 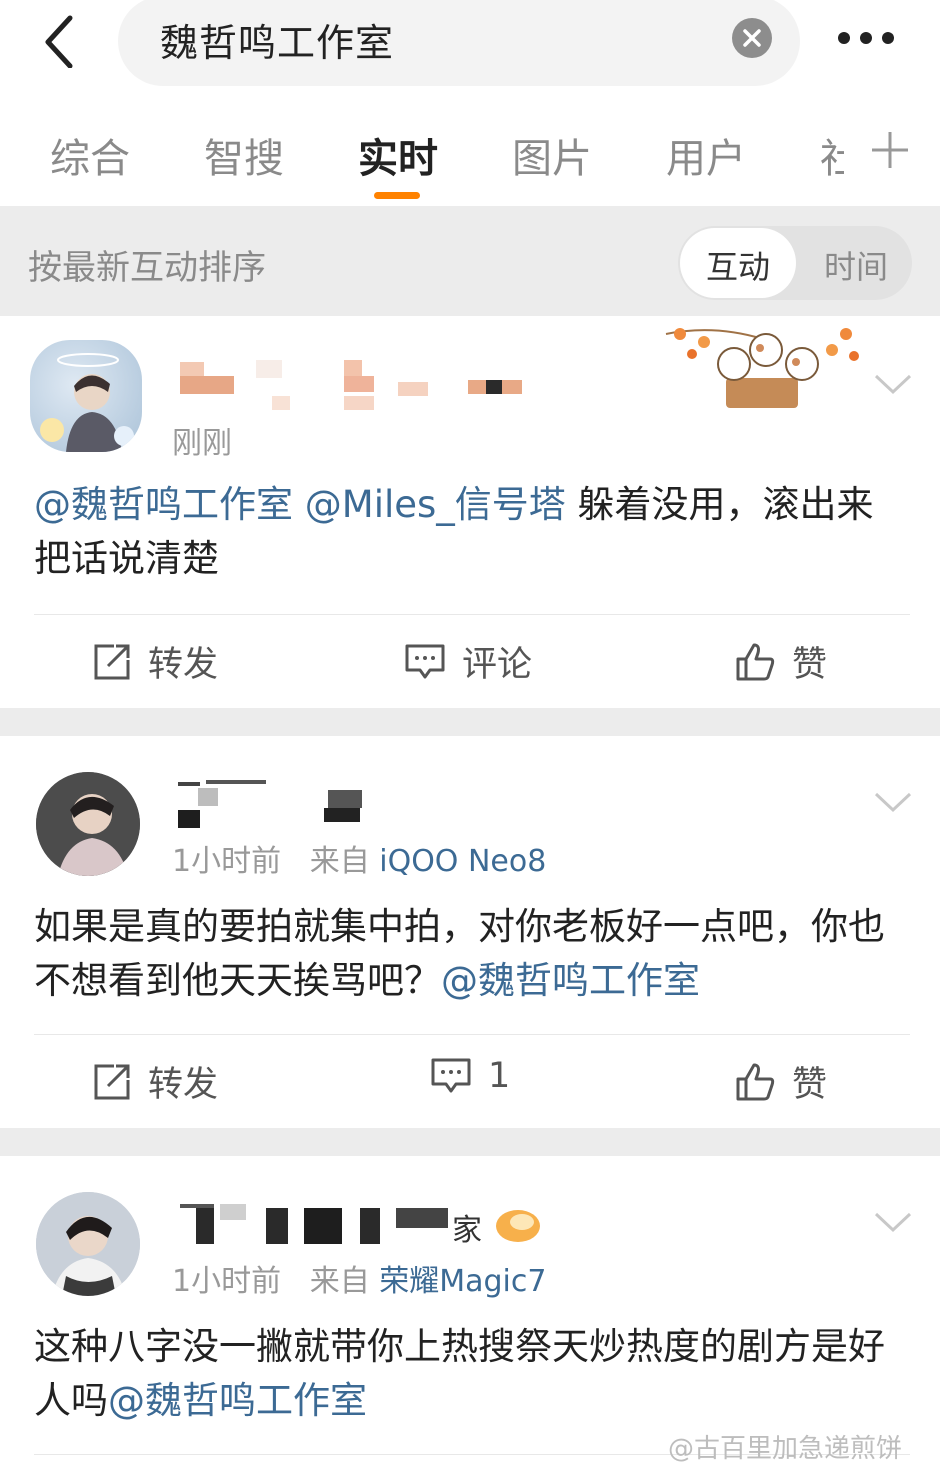 I want to click on tab-smart-search: 智搜, so click(x=244, y=155).